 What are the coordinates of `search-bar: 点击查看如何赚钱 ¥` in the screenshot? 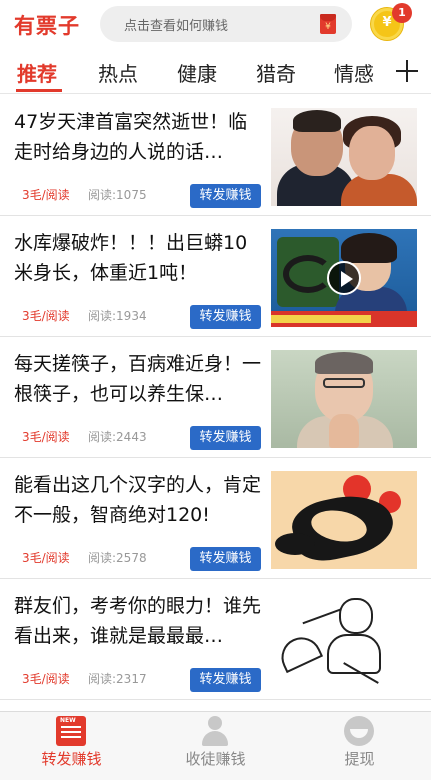 It's located at (226, 24).